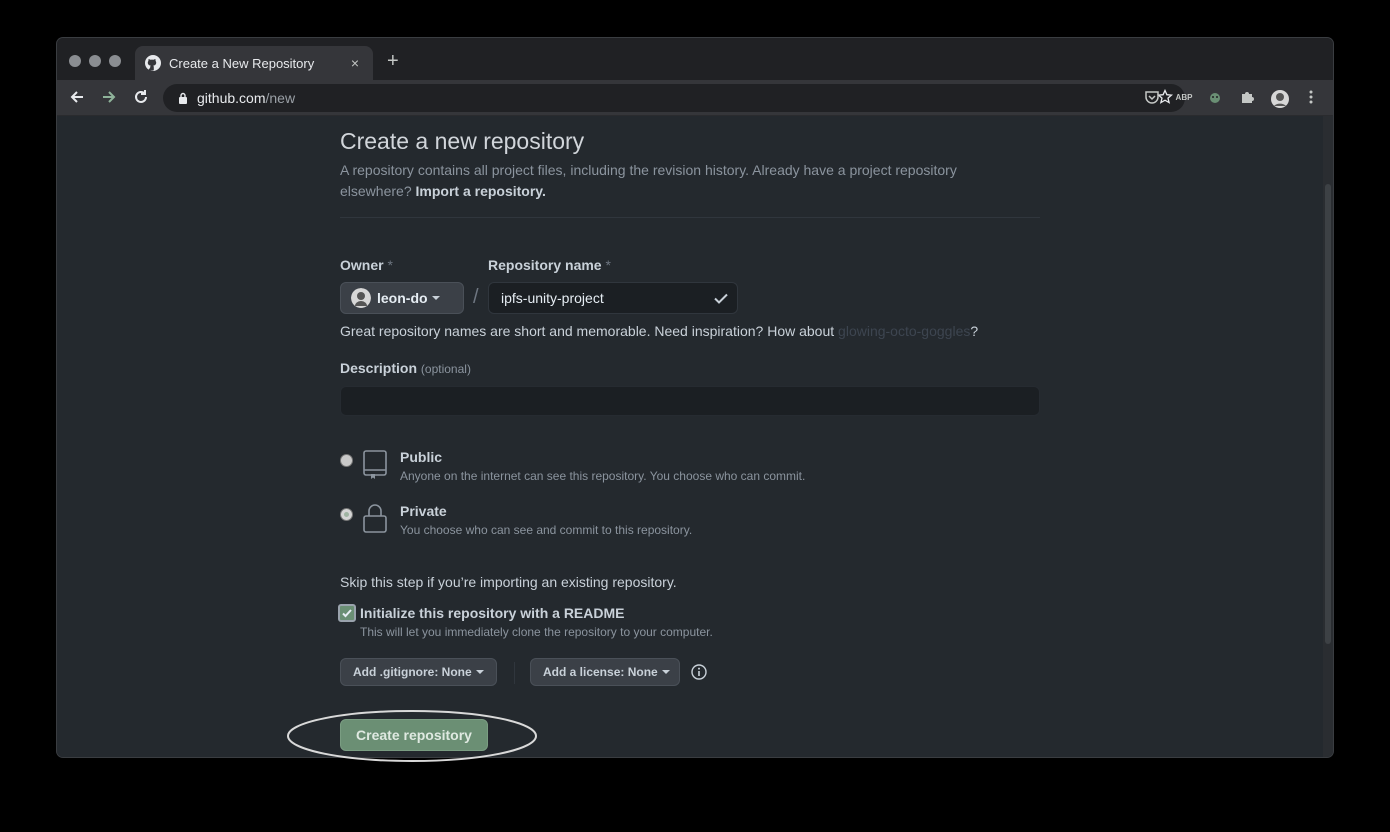  What do you see at coordinates (545, 265) in the screenshot?
I see `repo-name-label-text: Repository name` at bounding box center [545, 265].